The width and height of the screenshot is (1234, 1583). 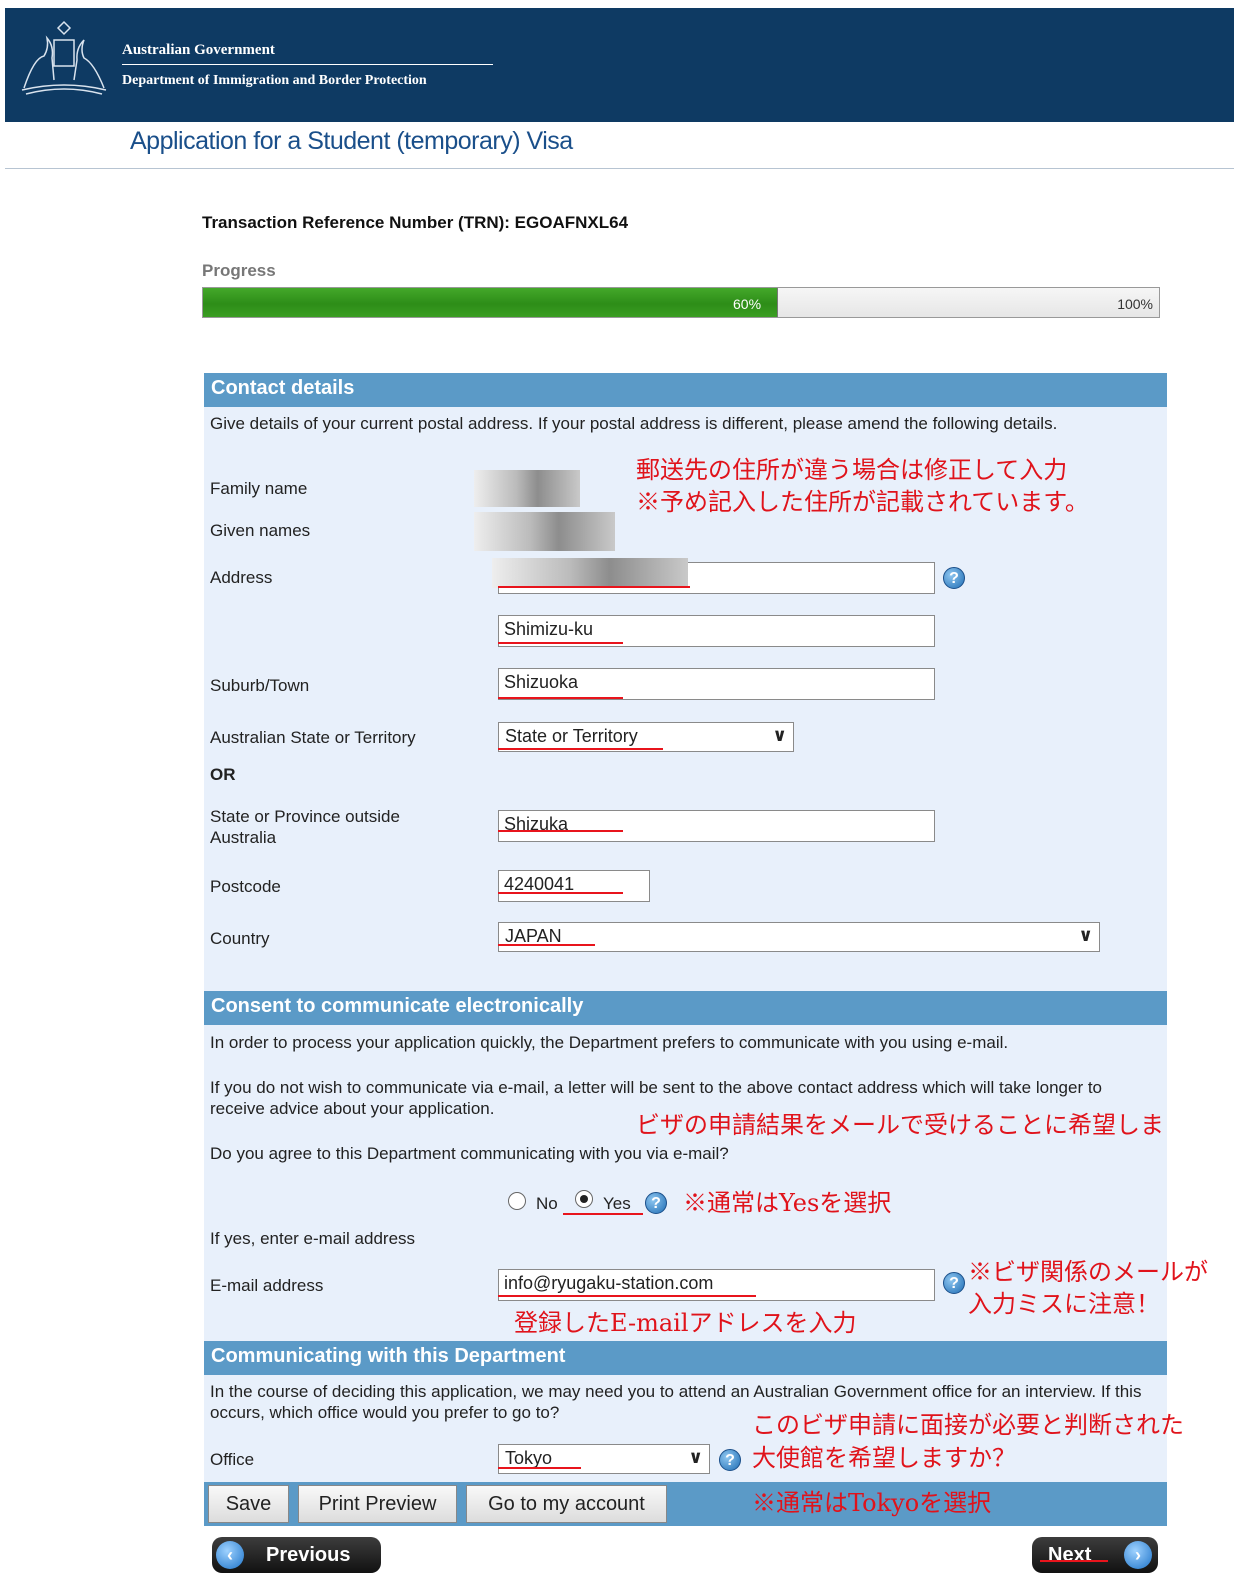 What do you see at coordinates (617, 1203) in the screenshot?
I see `radio-yes-label: Yes` at bounding box center [617, 1203].